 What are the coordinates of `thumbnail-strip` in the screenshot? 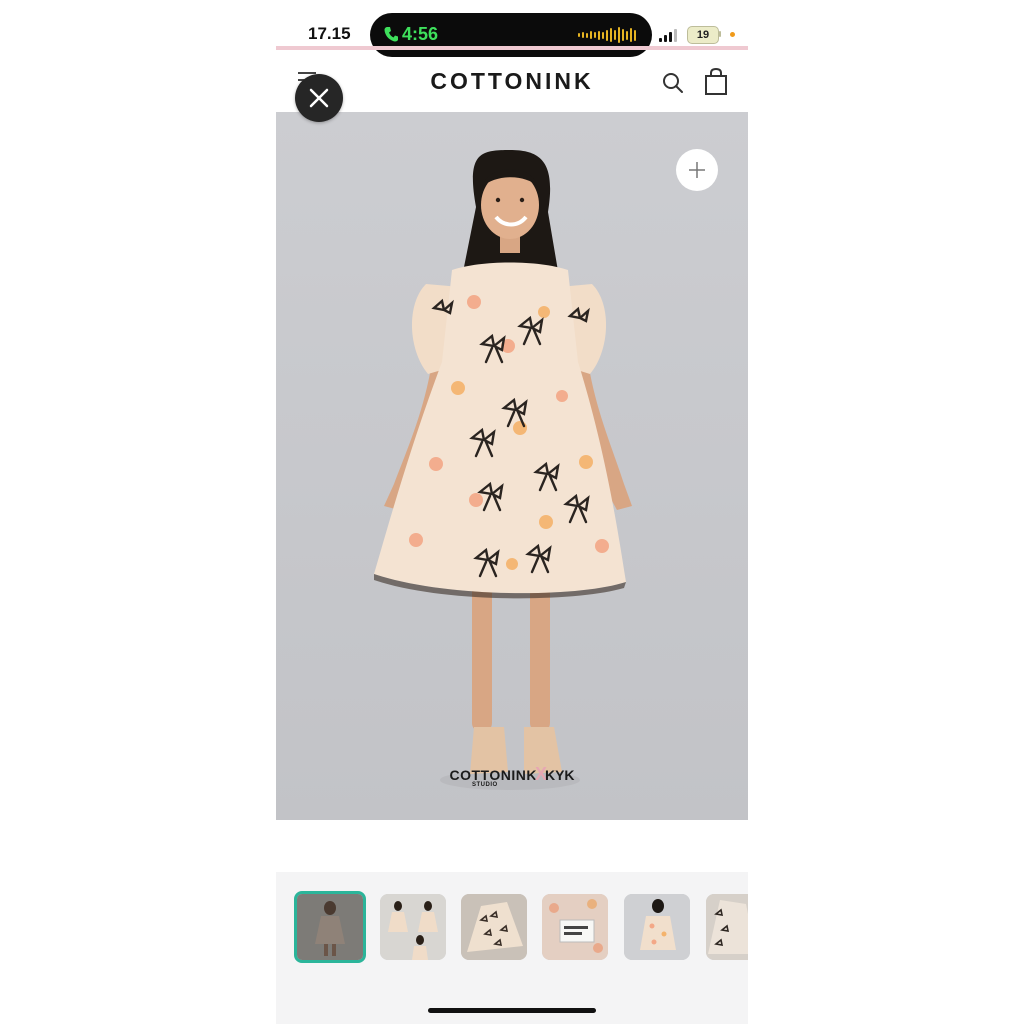 It's located at (512, 948).